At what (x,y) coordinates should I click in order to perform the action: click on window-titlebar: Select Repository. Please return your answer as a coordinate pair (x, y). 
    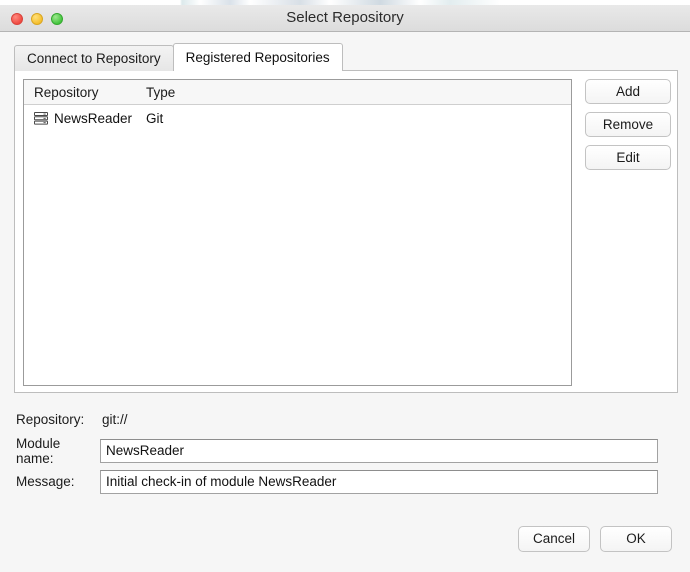
    Looking at the image, I should click on (345, 18).